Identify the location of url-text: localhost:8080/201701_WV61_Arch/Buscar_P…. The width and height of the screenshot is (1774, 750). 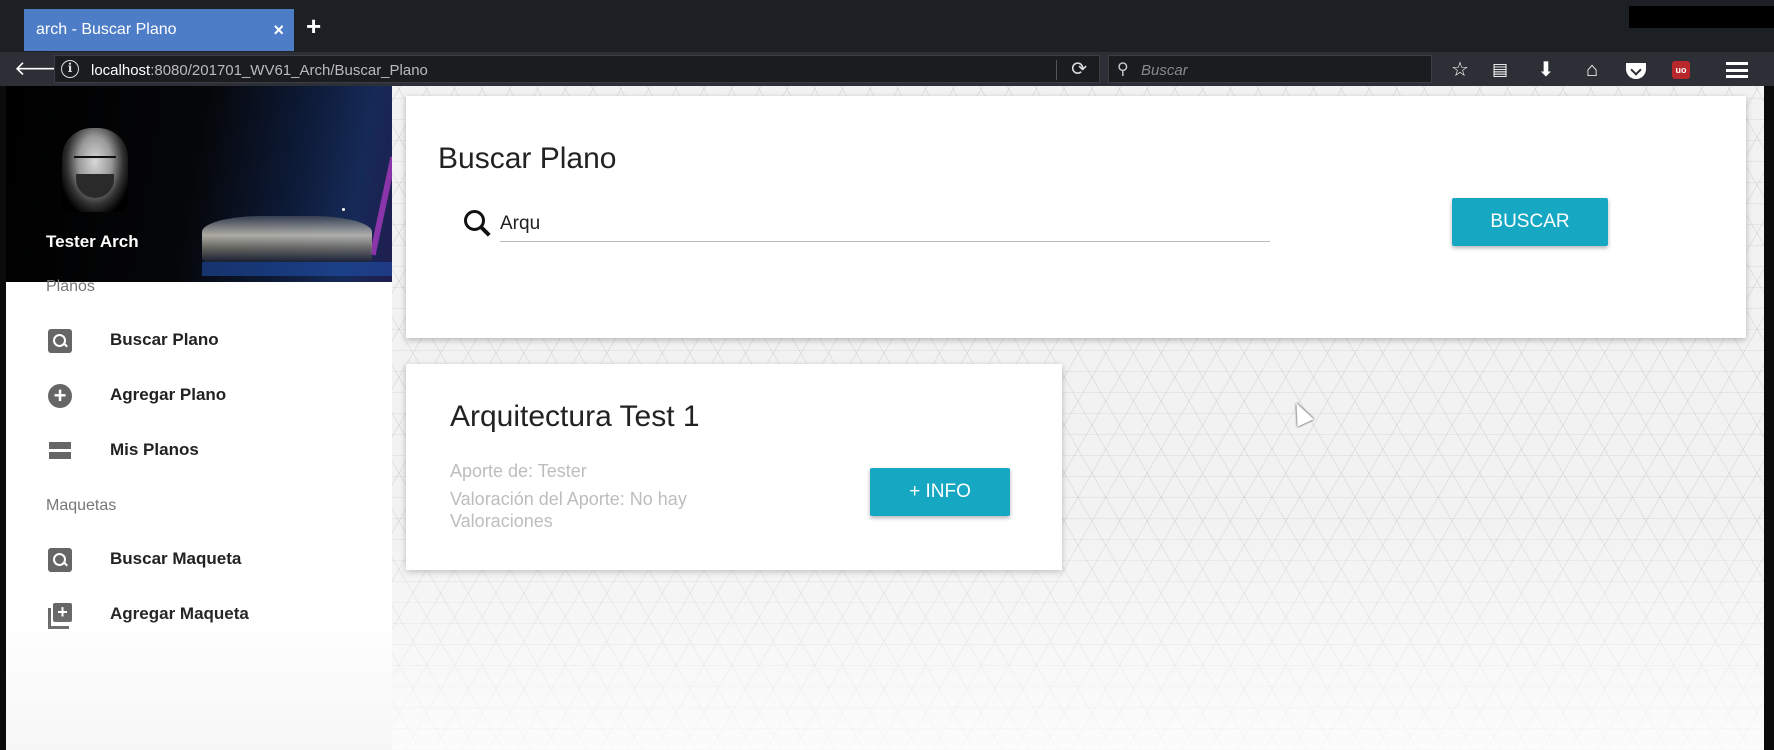
(259, 70).